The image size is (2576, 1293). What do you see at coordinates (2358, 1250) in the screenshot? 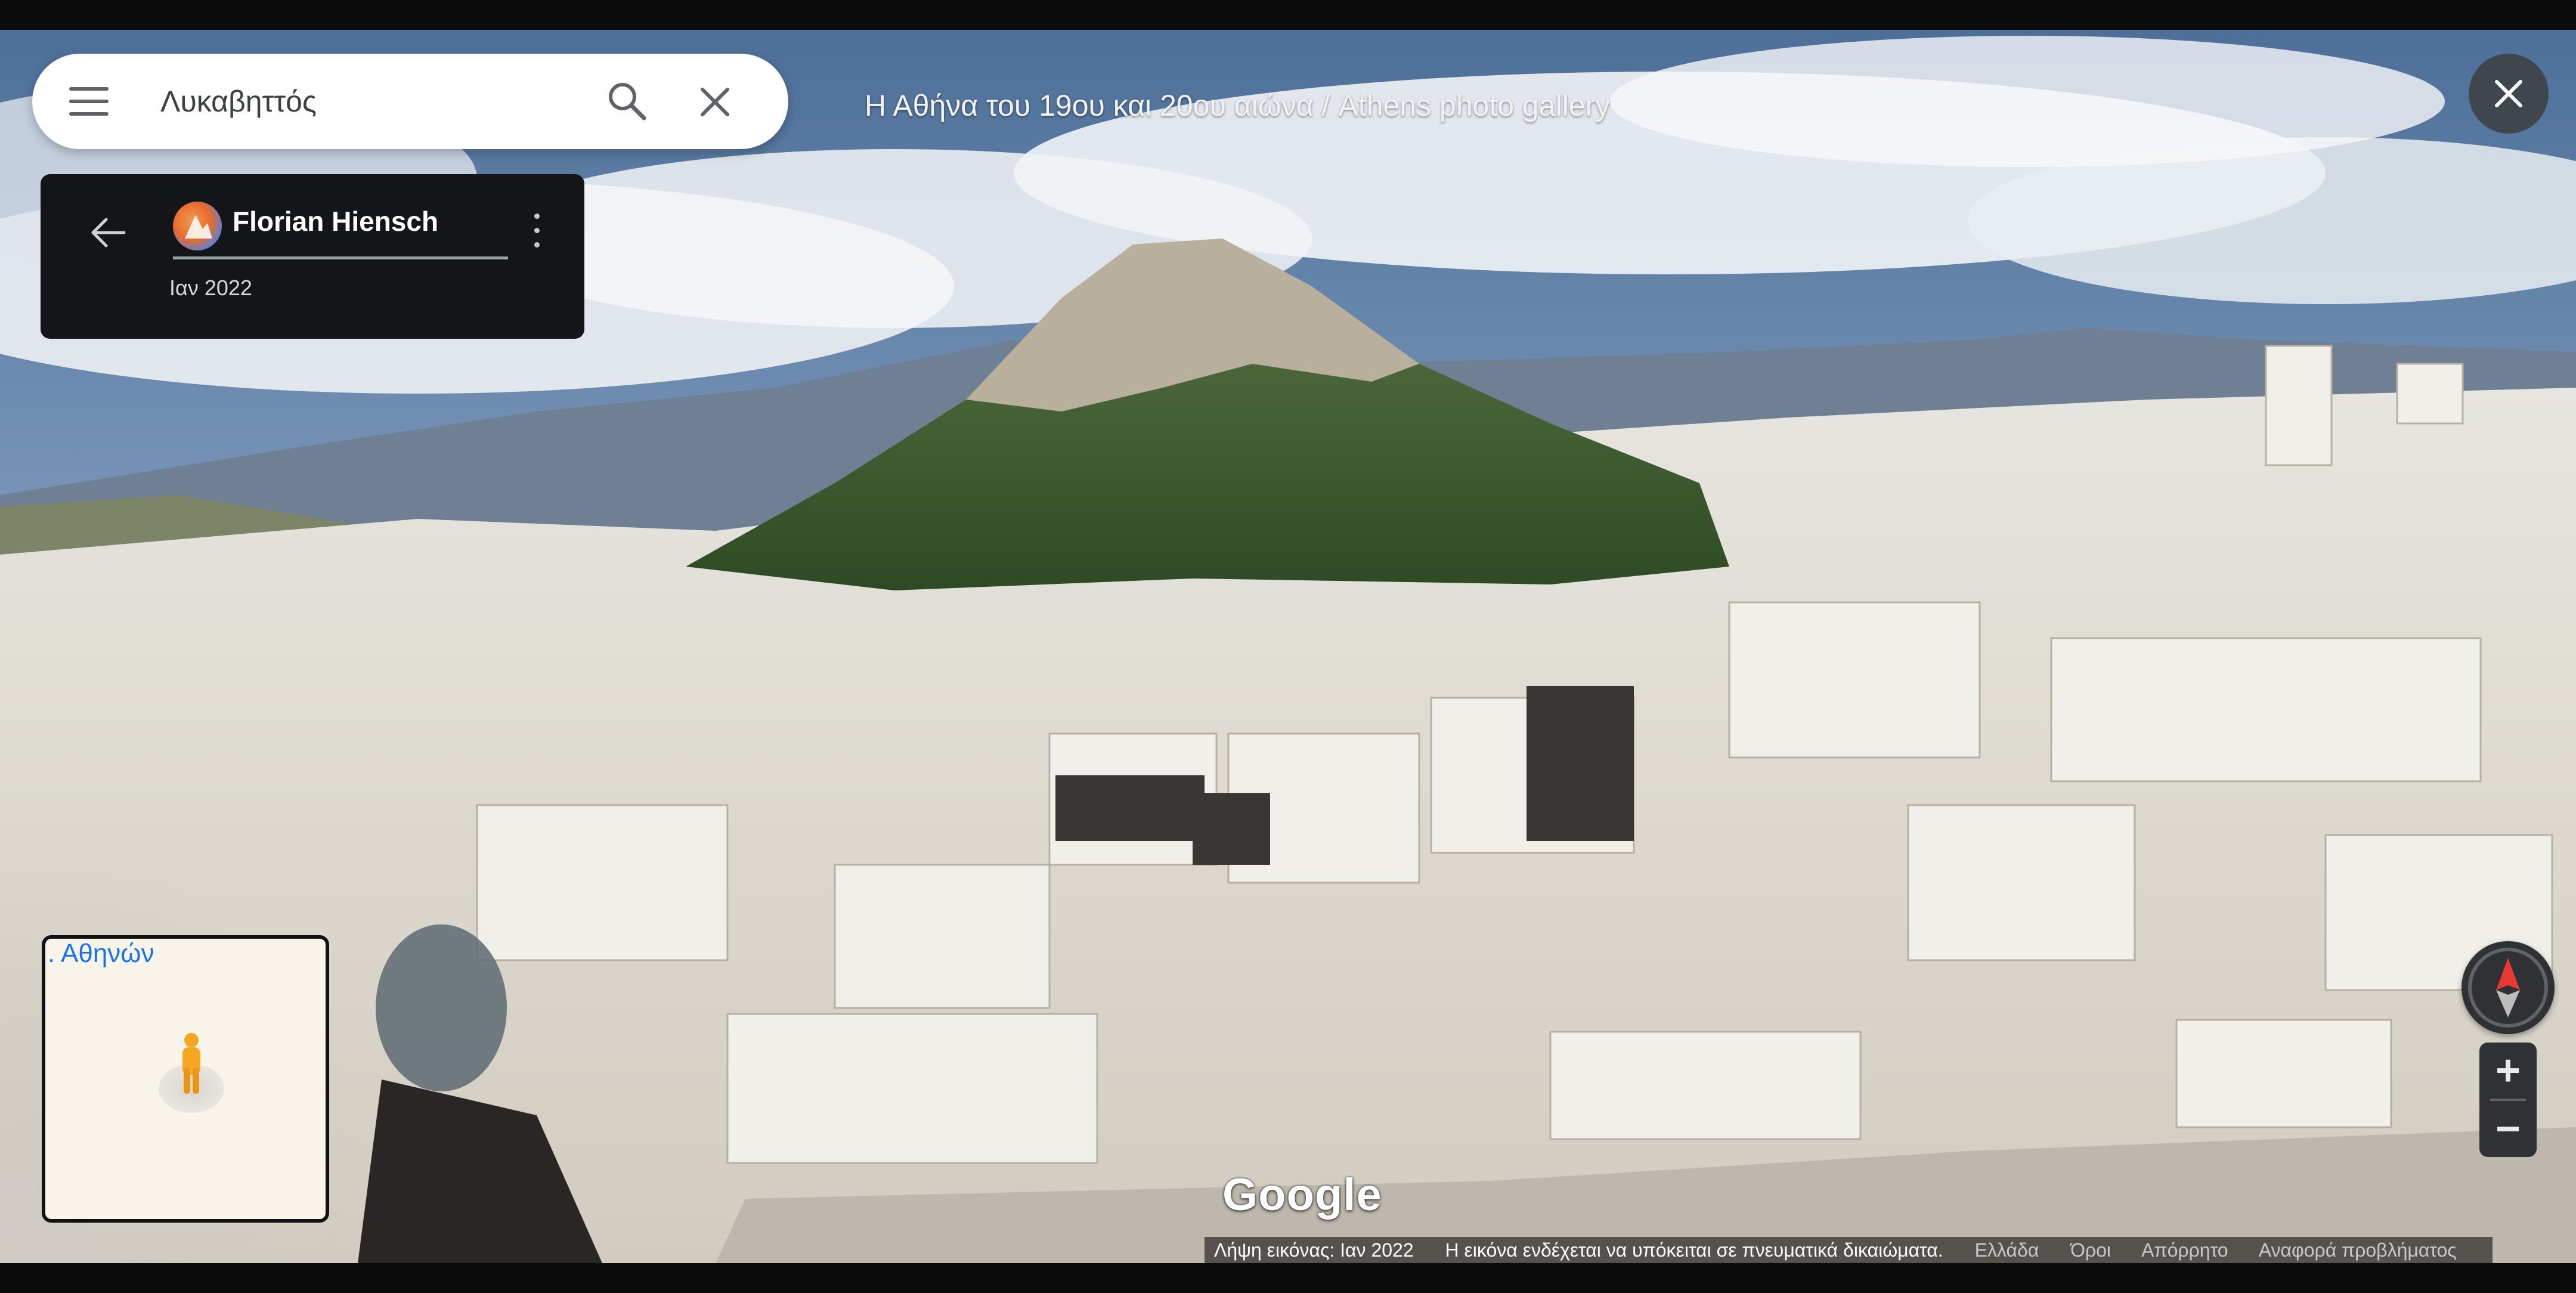
I see `report-problem-link: Αναφορά προβλήματος` at bounding box center [2358, 1250].